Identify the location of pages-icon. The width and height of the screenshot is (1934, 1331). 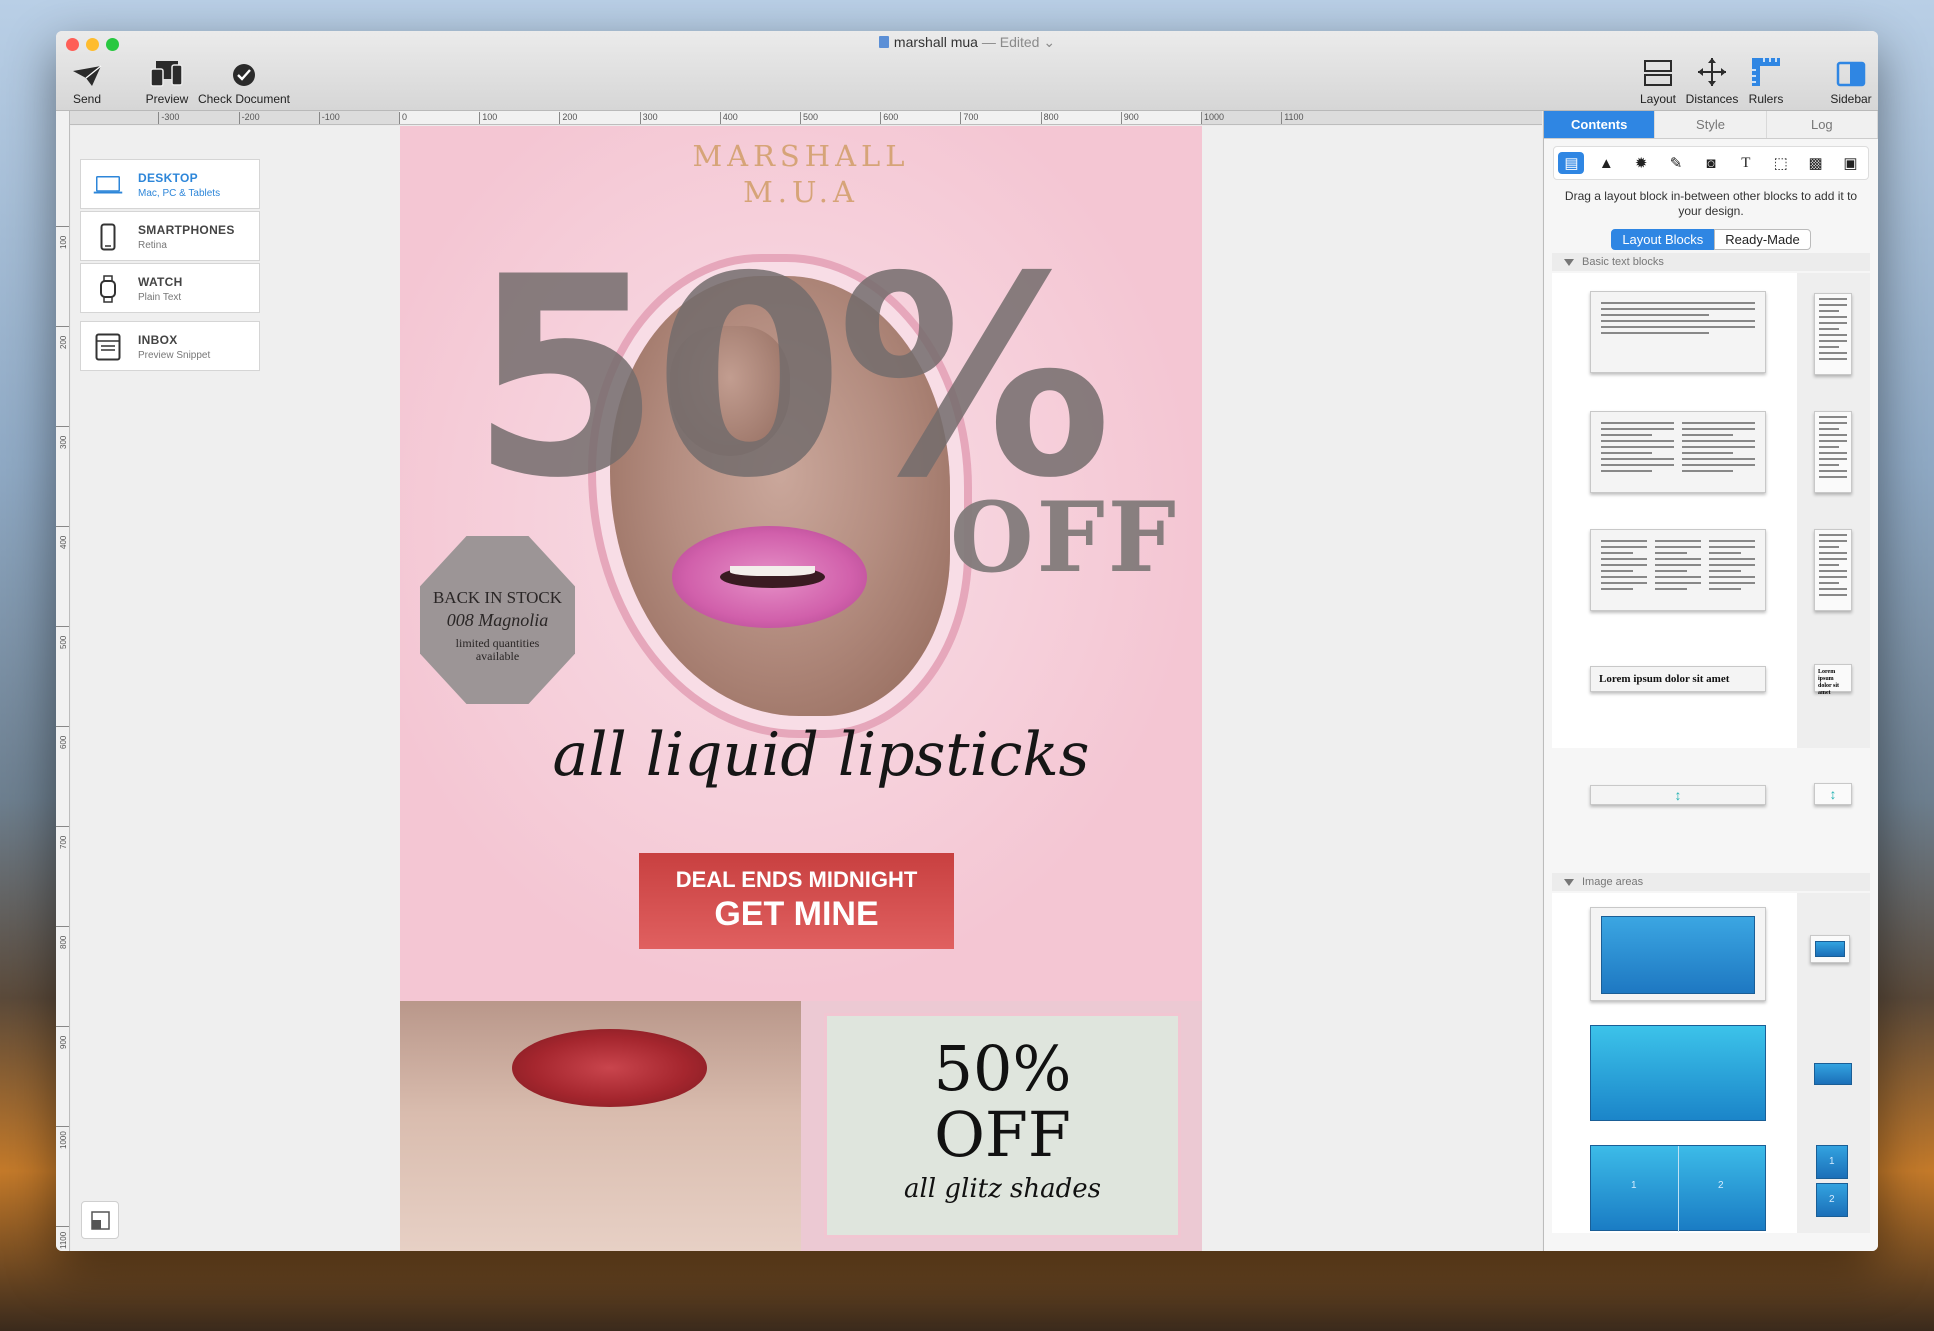
(100, 1220).